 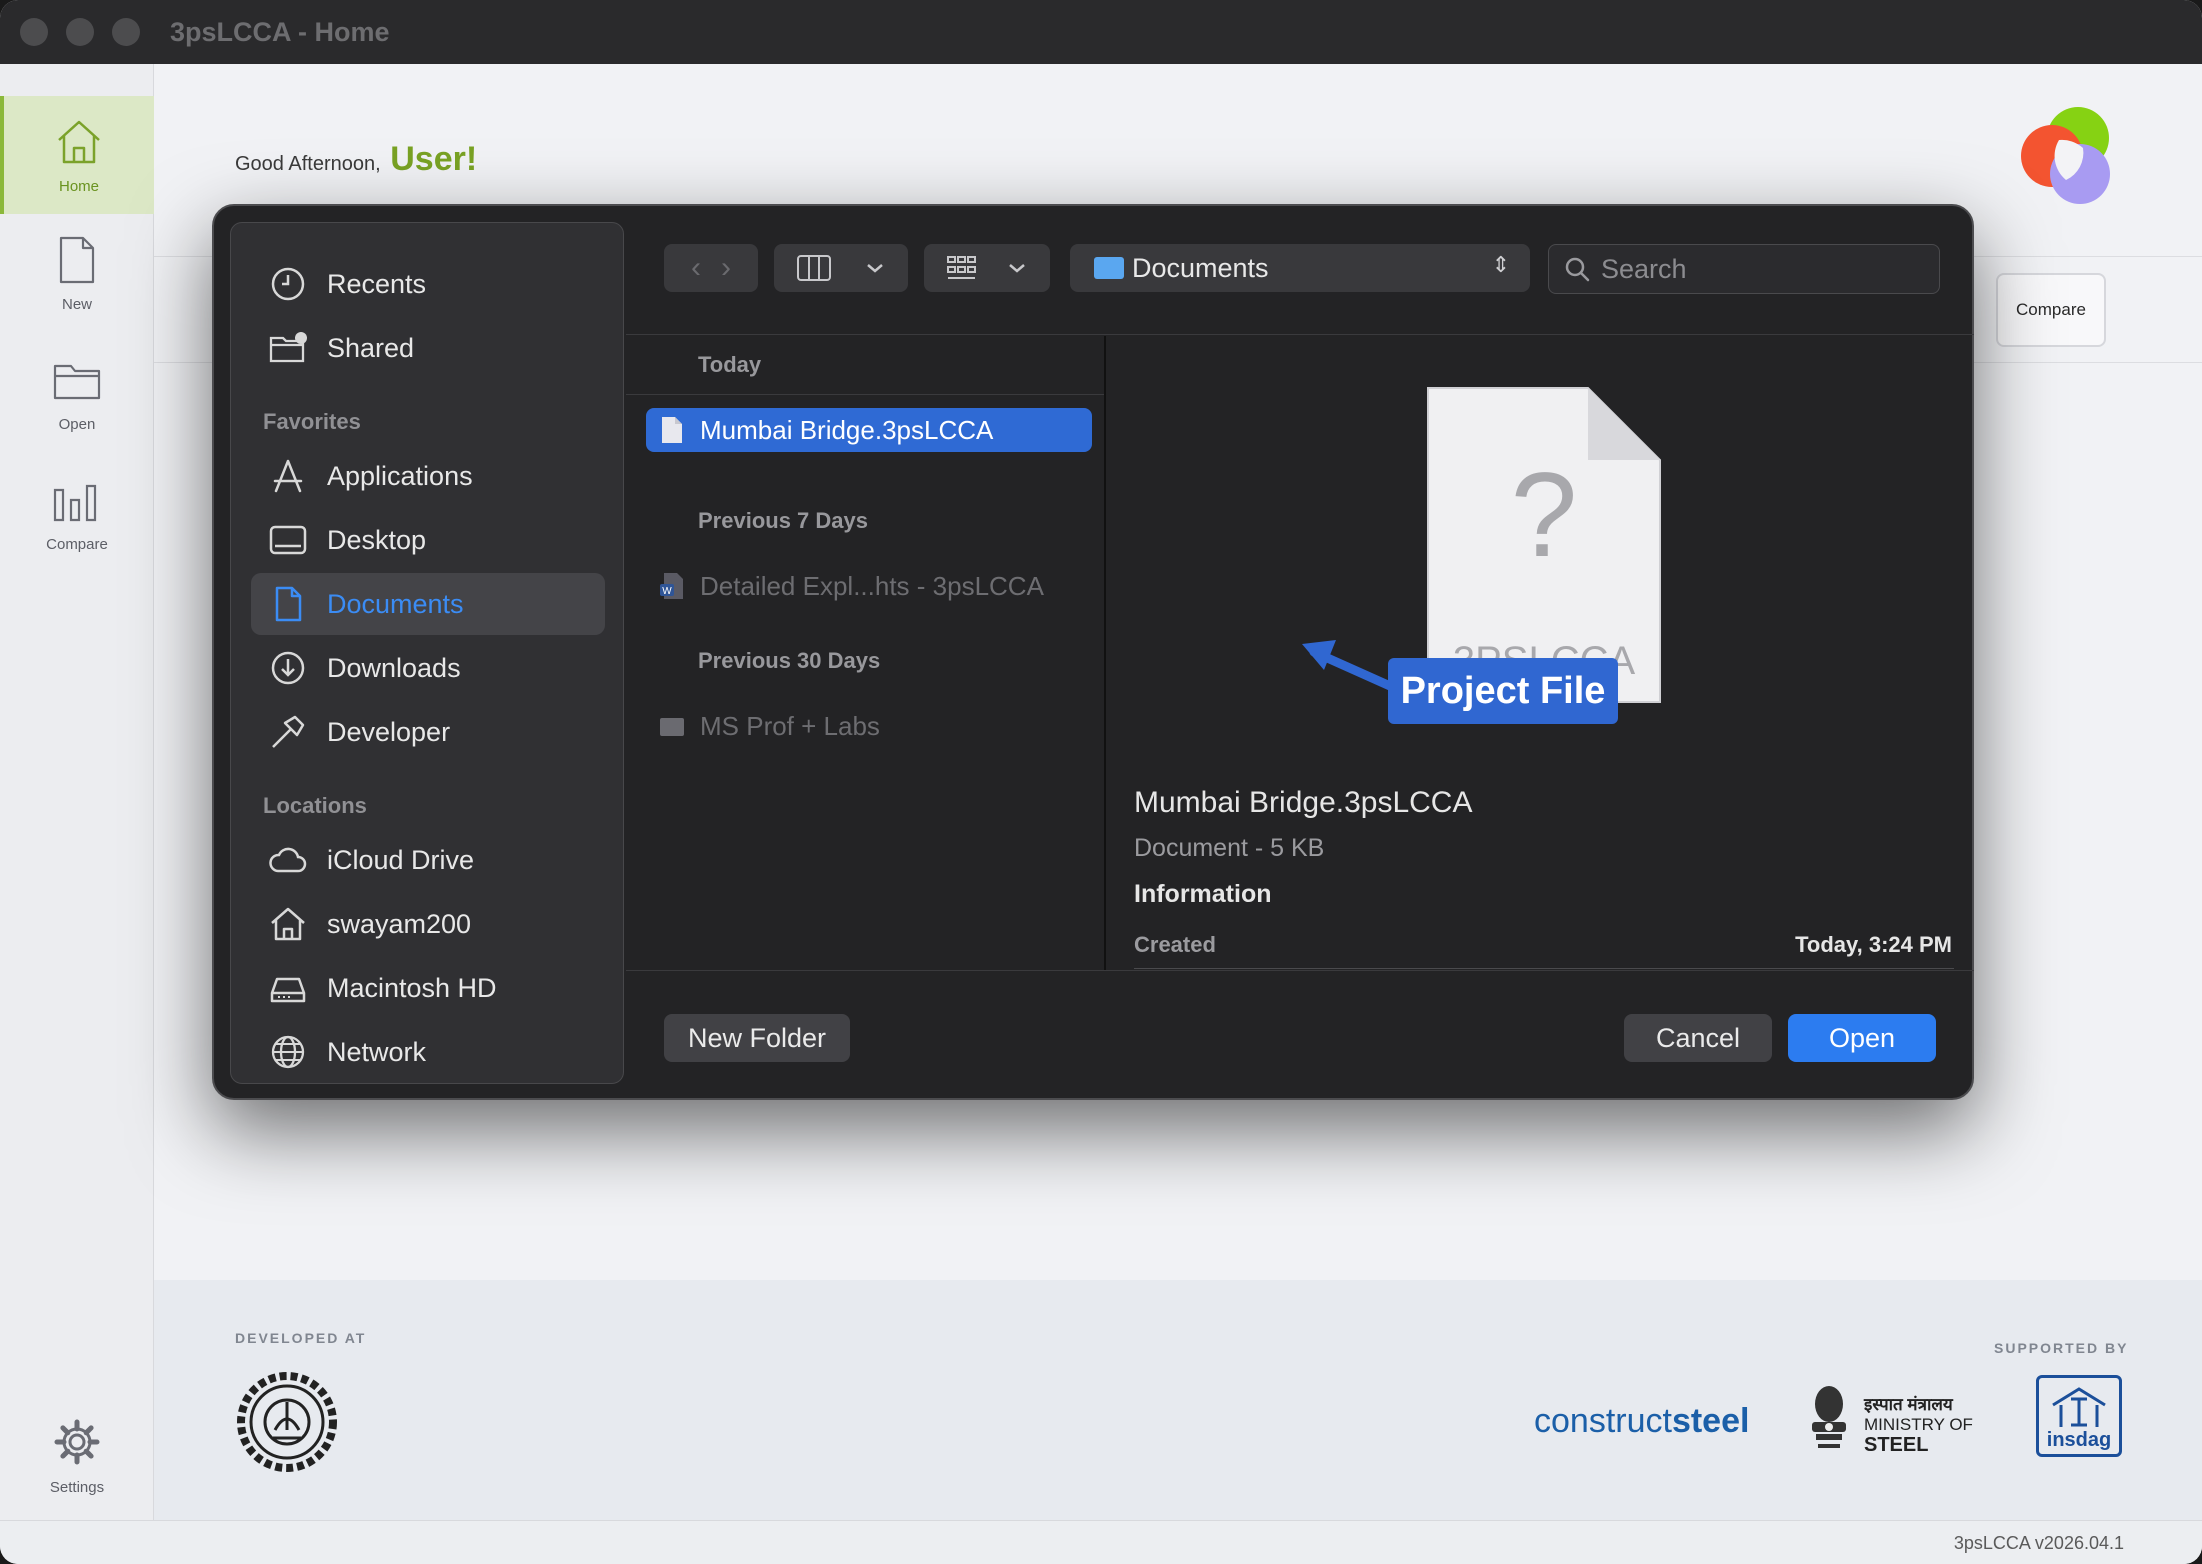 What do you see at coordinates (1300, 268) in the screenshot?
I see `location-dropdown: Documents ⇕` at bounding box center [1300, 268].